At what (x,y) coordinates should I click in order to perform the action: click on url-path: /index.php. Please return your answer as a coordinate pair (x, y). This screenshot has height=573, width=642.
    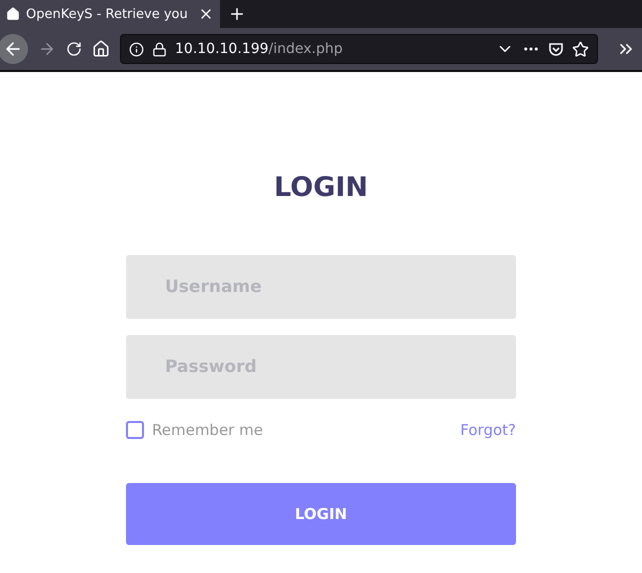
    Looking at the image, I should click on (305, 49).